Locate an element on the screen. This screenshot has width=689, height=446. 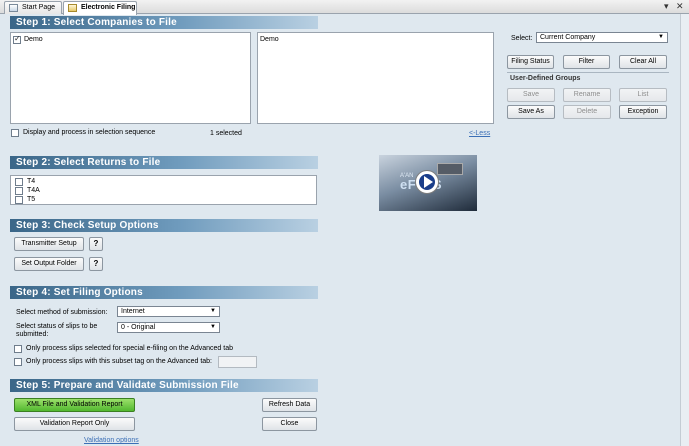
clear-all-button: Clear All is located at coordinates (643, 62).